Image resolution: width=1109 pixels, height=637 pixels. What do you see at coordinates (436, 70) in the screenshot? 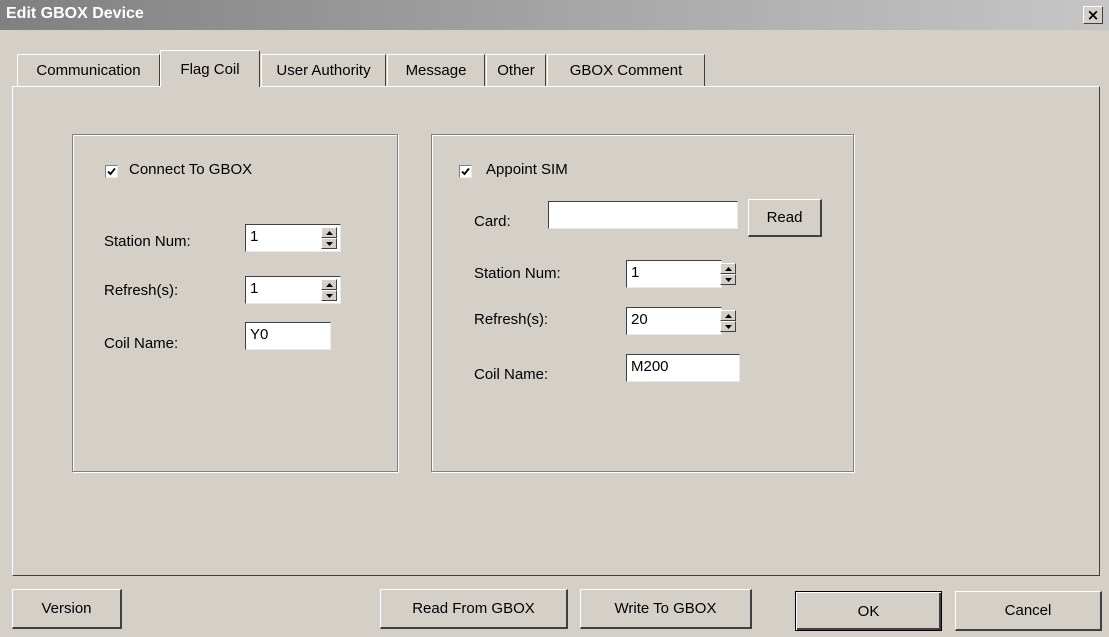
I see `tab-message: Message` at bounding box center [436, 70].